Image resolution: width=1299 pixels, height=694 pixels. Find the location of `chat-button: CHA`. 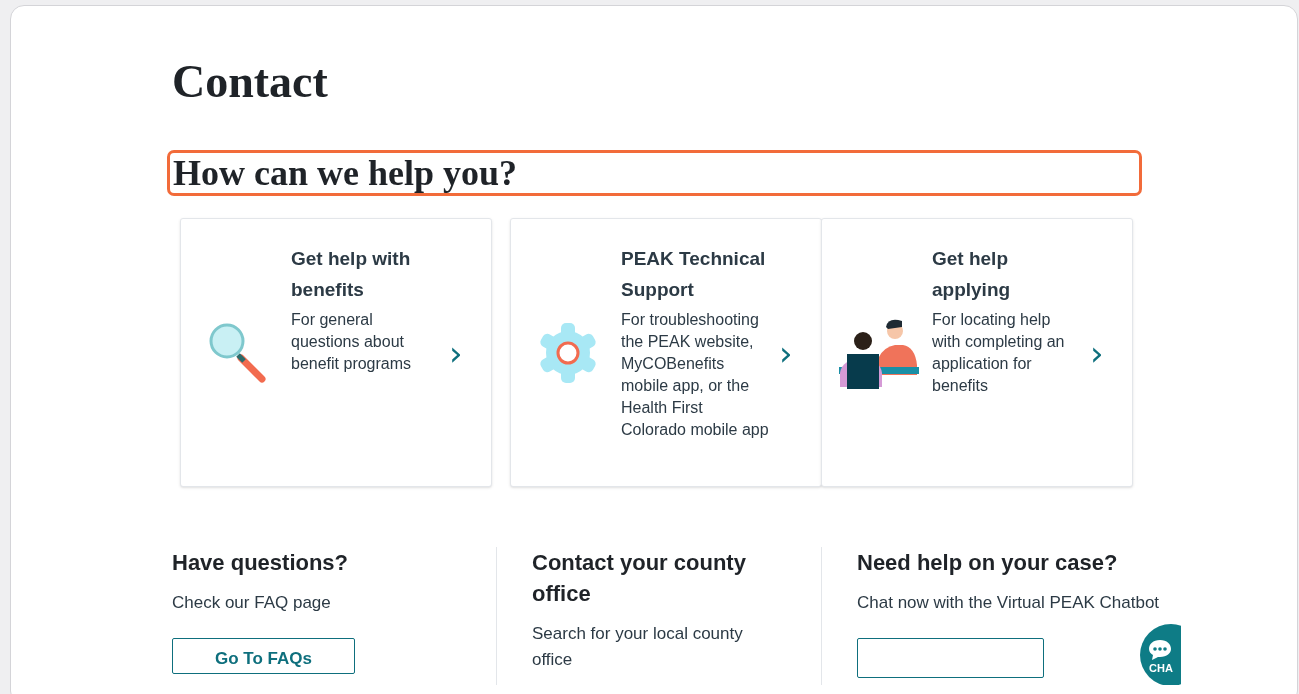

chat-button: CHA is located at coordinates (1160, 654).